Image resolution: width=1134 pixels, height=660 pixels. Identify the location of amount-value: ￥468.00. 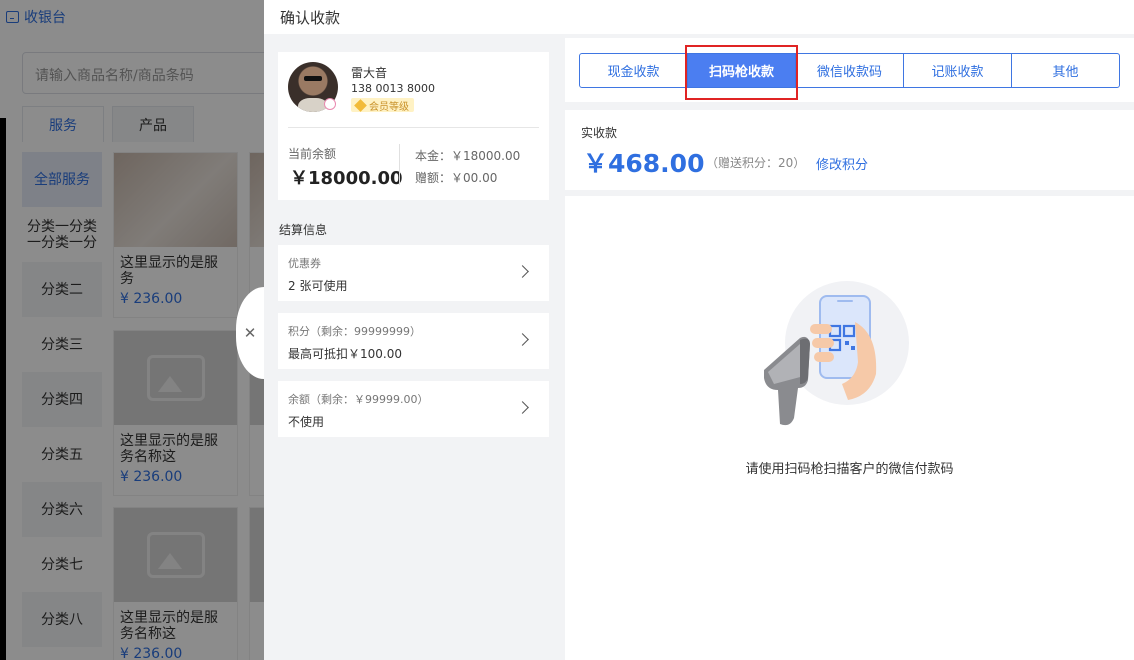
(644, 163).